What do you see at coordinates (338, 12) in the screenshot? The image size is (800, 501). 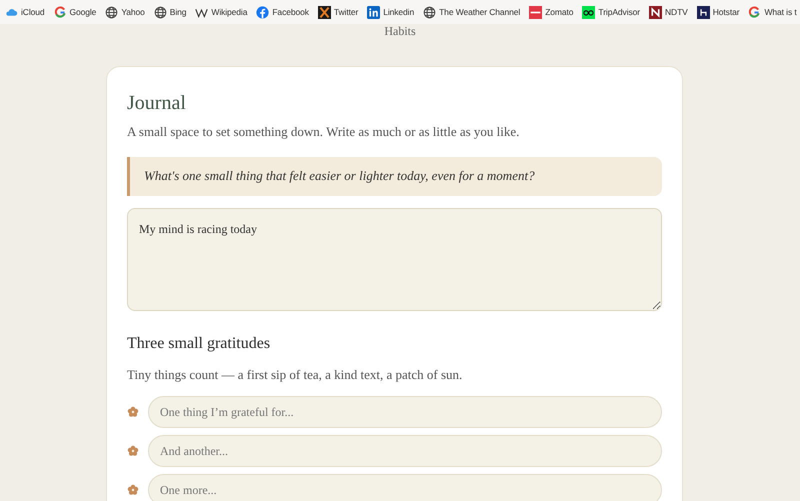 I see `bookmark-link: Twitter` at bounding box center [338, 12].